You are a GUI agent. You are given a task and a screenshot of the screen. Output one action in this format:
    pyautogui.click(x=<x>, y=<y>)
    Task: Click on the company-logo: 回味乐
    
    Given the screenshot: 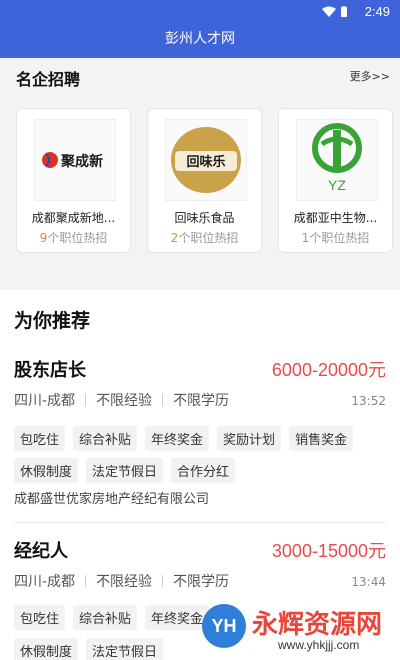 What is the action you would take?
    pyautogui.click(x=206, y=160)
    